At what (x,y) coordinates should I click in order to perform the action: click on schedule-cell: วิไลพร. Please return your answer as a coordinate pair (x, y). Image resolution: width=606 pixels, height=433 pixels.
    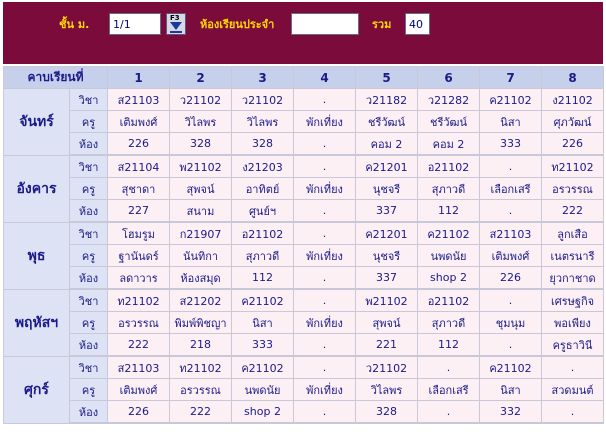
    Looking at the image, I should click on (387, 389).